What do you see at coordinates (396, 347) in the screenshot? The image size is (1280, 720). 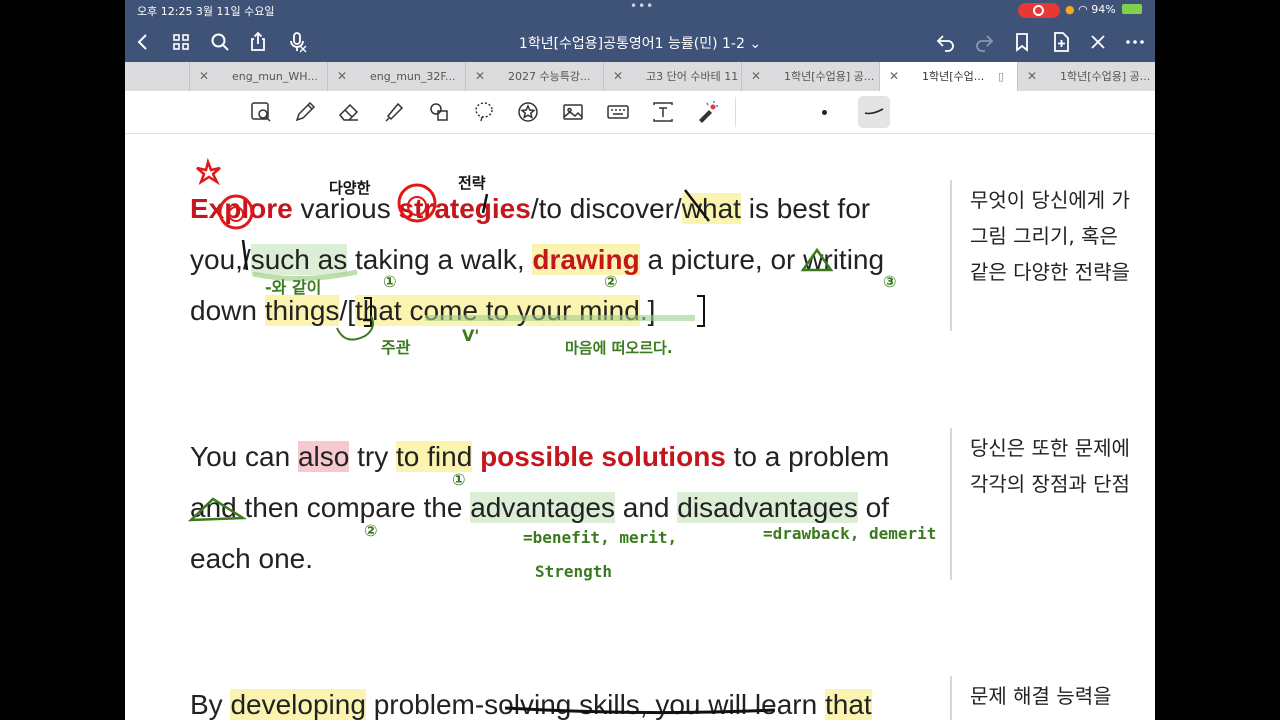 I see `annotation-subject: 주관` at bounding box center [396, 347].